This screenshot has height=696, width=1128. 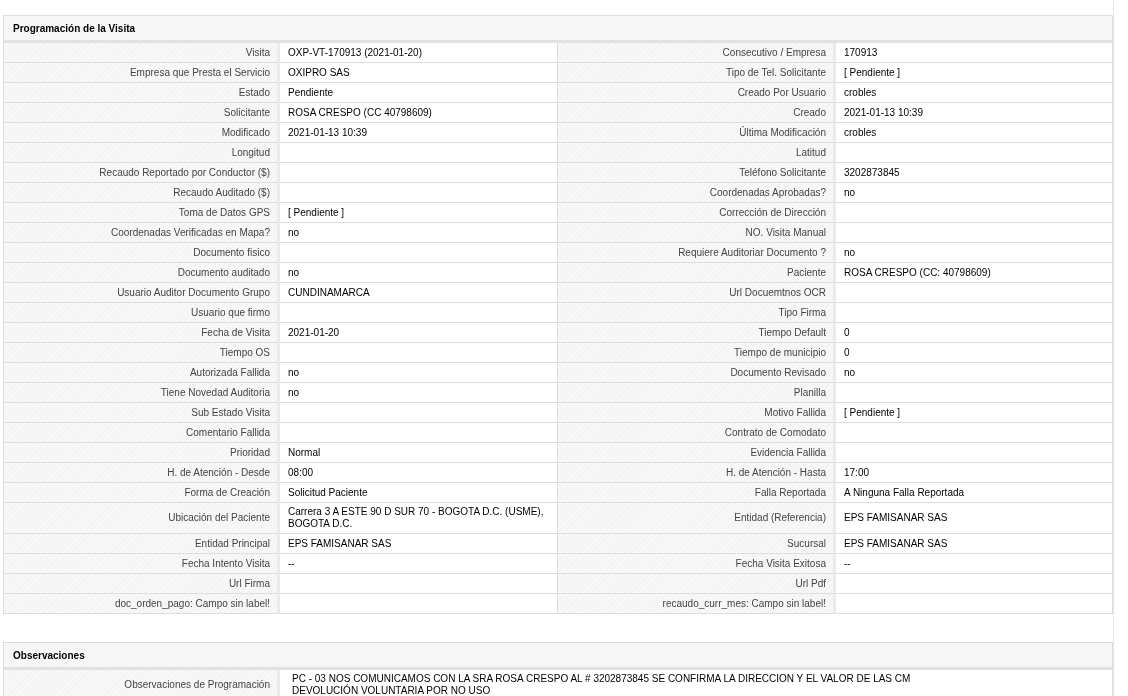 I want to click on field-value: Carrera 3 A ESTE 90 D SUR 70 - BOGOTA D.C. (USME), BOGOTA D.C., so click(x=419, y=518).